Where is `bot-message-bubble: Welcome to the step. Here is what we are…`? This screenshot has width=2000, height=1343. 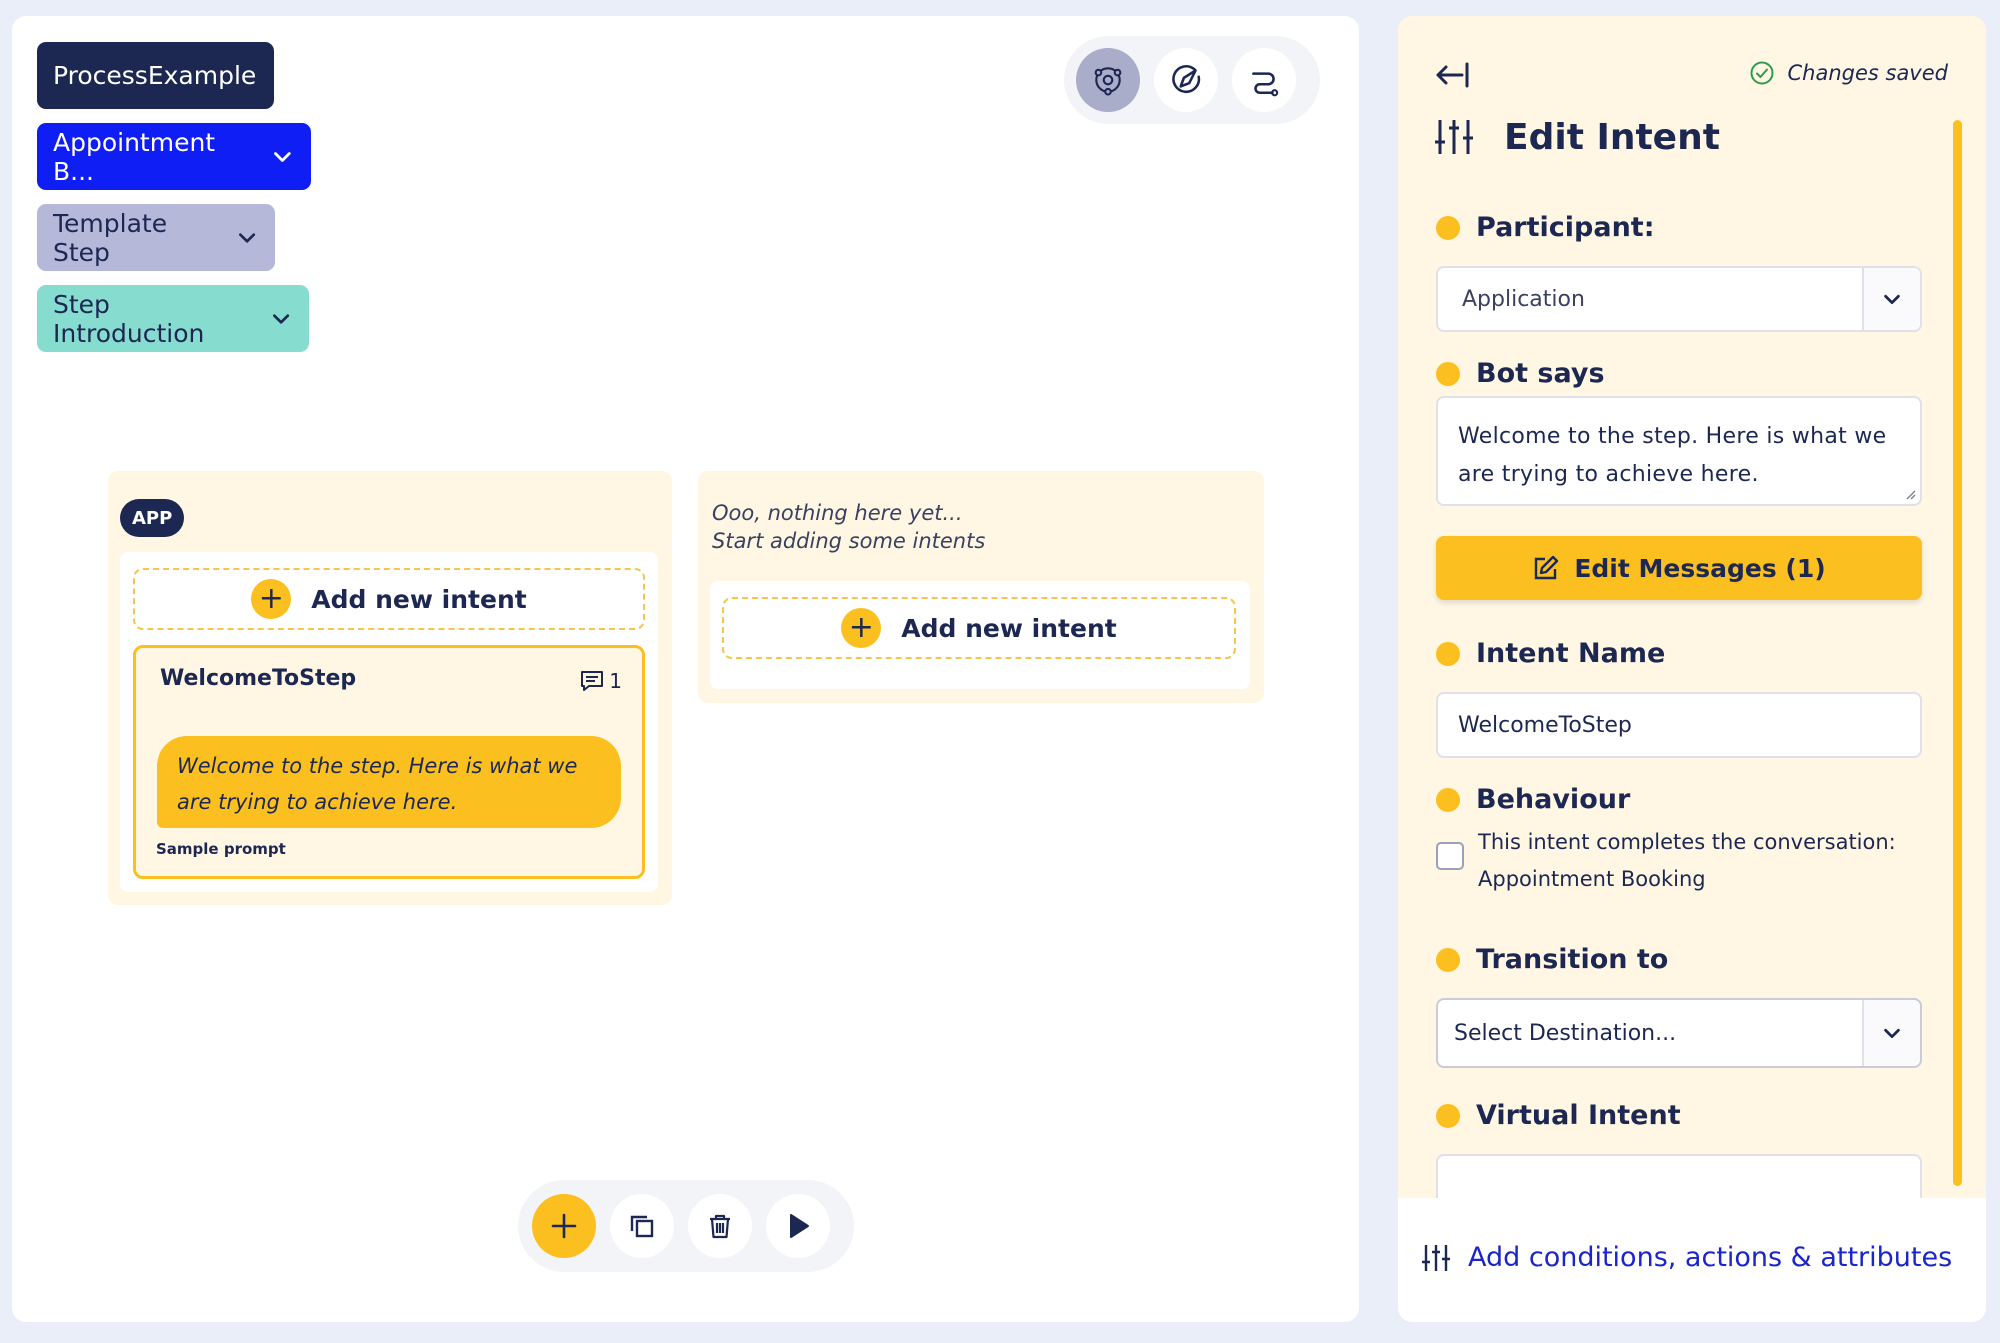
bot-message-bubble: Welcome to the step. Here is what we are… is located at coordinates (389, 782).